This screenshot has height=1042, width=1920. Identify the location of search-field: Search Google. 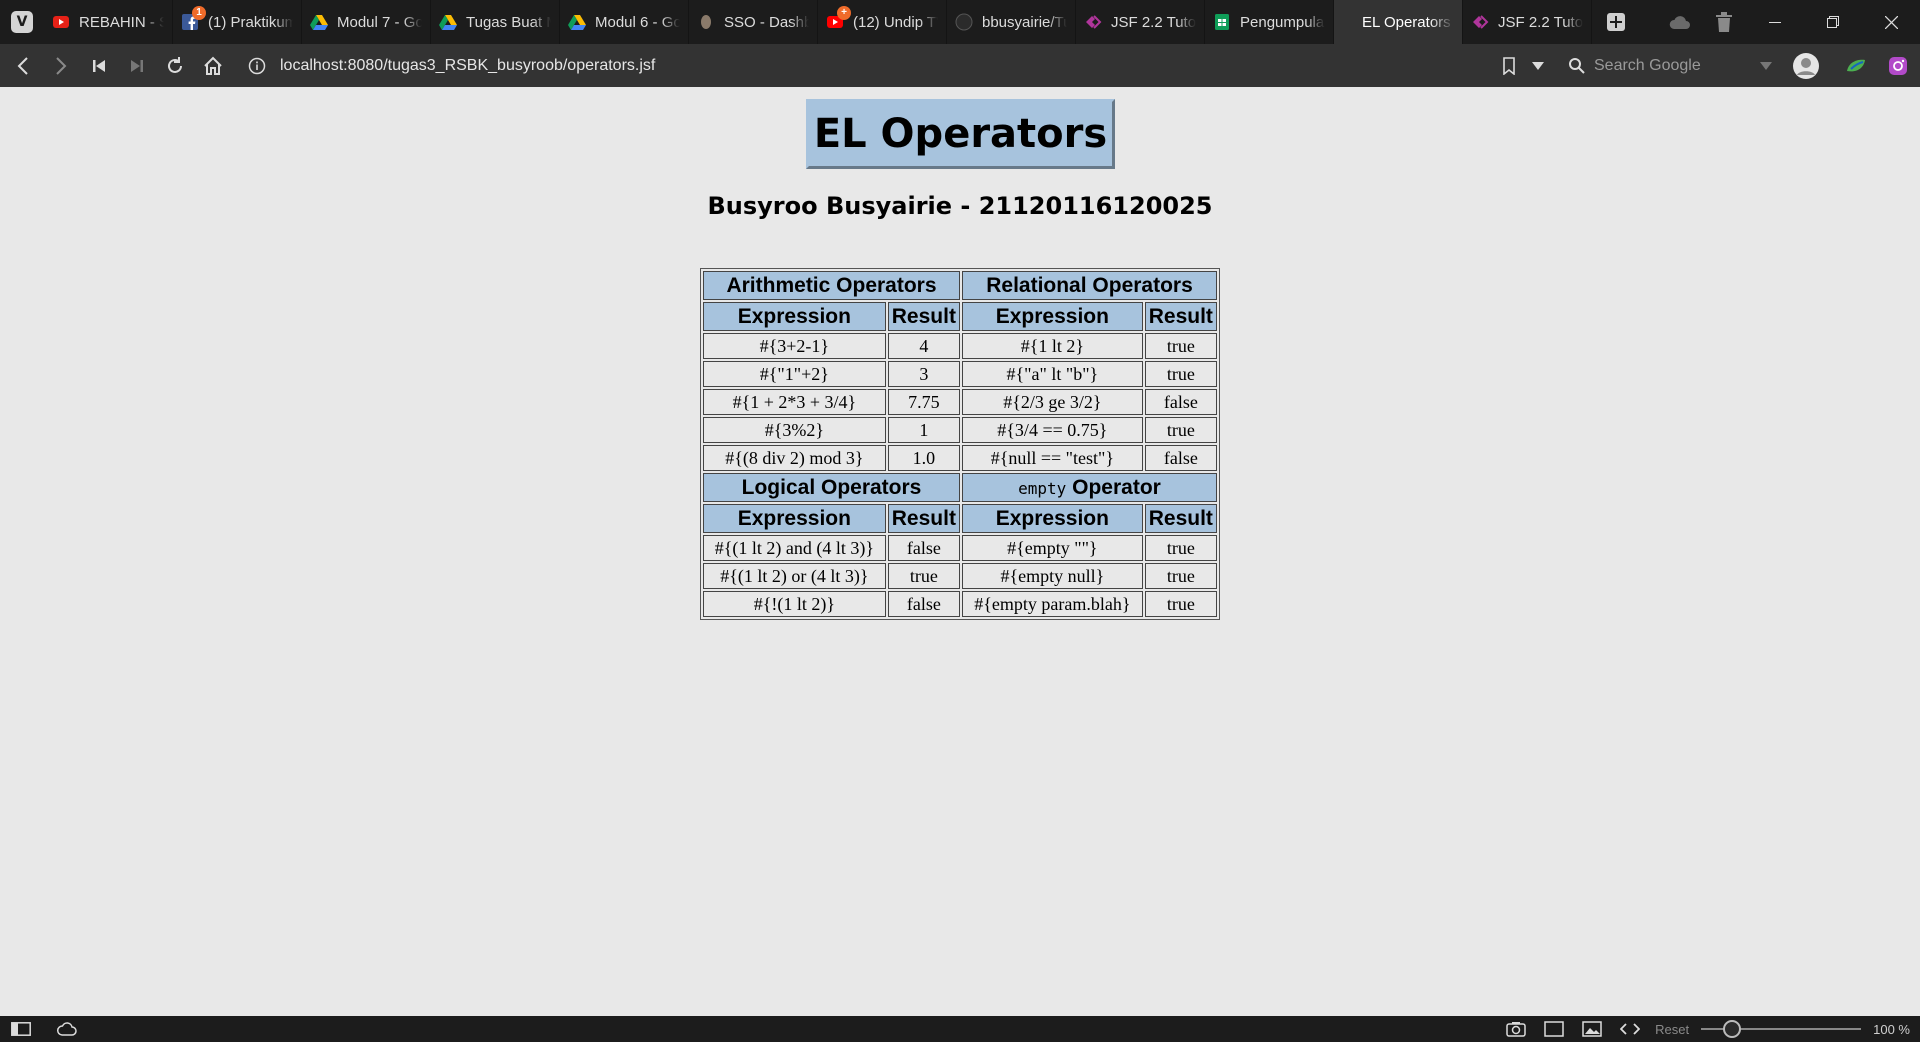
(1671, 65).